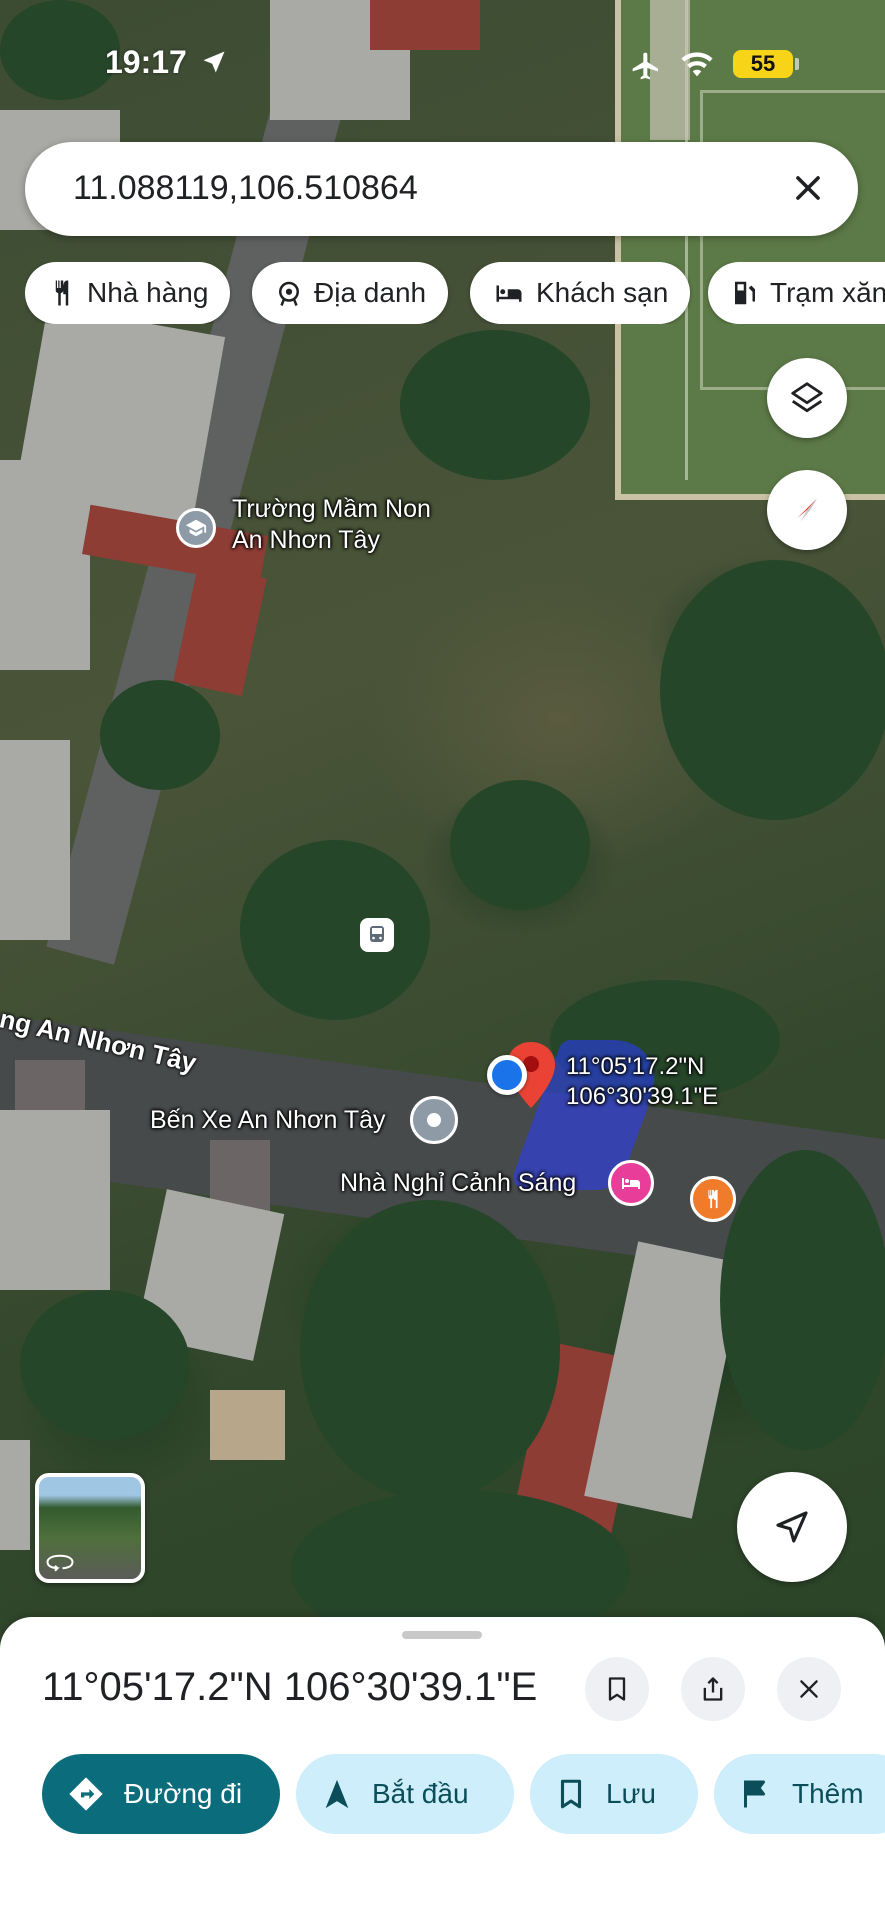 Image resolution: width=885 pixels, height=1920 pixels. I want to click on action-label: Đường đi, so click(183, 1793).